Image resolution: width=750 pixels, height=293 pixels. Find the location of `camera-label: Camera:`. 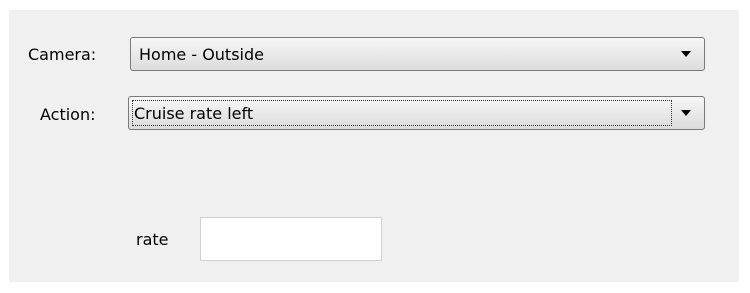

camera-label: Camera: is located at coordinates (62, 54).